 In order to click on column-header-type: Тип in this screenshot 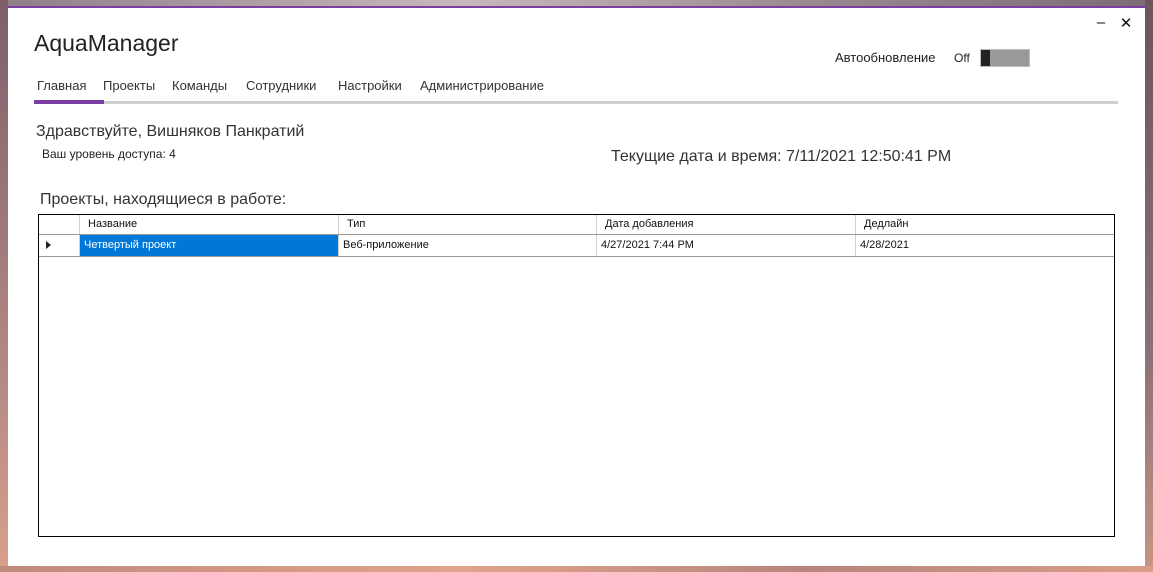, I will do `click(468, 224)`.